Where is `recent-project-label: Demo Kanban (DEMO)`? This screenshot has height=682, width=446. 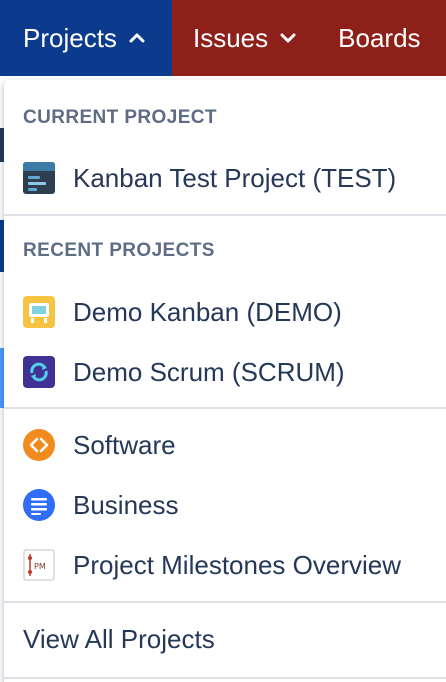 recent-project-label: Demo Kanban (DEMO) is located at coordinates (207, 311).